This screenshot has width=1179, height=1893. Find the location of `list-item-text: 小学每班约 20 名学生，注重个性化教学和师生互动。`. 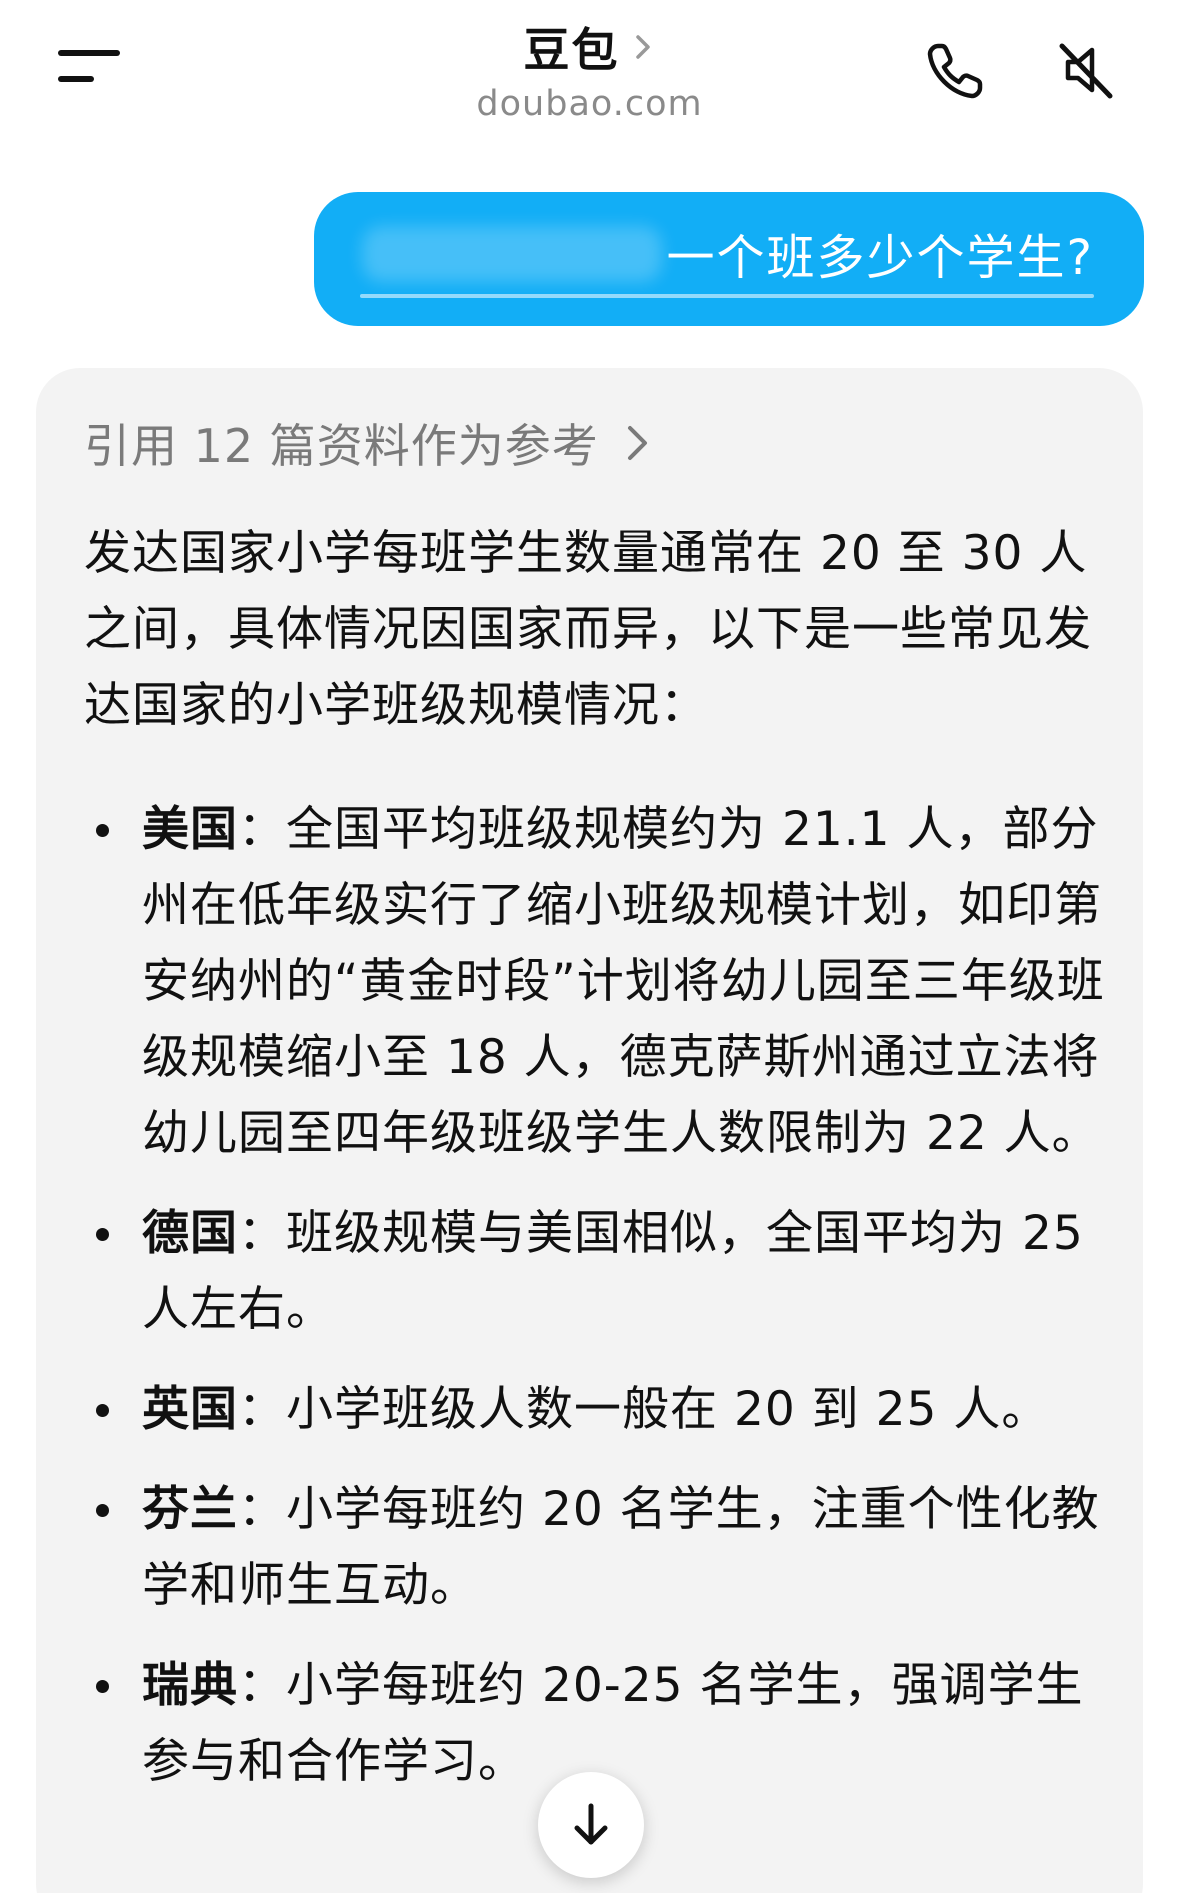

list-item-text: 小学每班约 20 名学生，注重个性化教学和师生互动。 is located at coordinates (621, 1547).